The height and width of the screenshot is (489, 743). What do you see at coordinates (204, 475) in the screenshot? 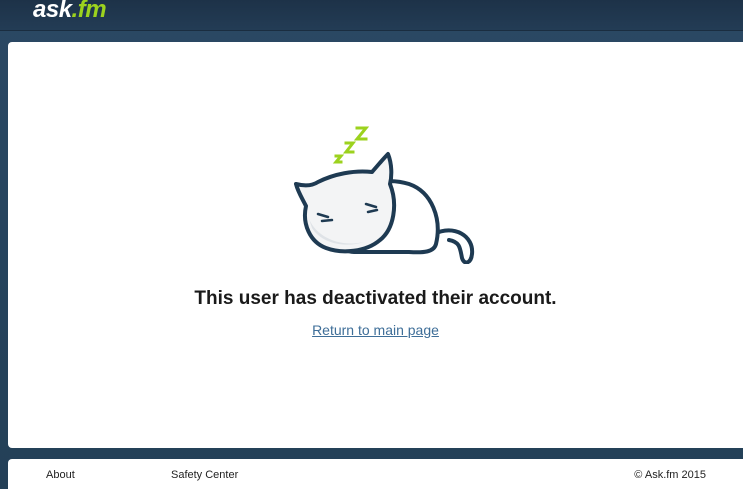
I see `footer-safety-center-link: Safety Center` at bounding box center [204, 475].